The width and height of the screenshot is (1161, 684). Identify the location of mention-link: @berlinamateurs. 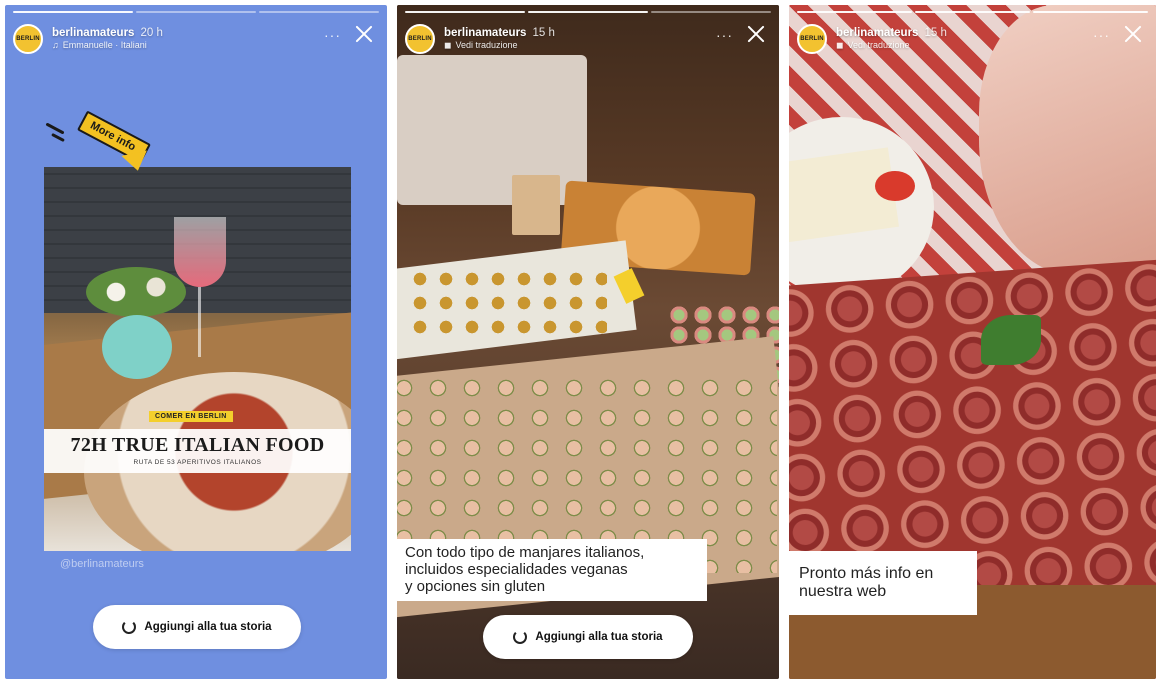
(102, 564).